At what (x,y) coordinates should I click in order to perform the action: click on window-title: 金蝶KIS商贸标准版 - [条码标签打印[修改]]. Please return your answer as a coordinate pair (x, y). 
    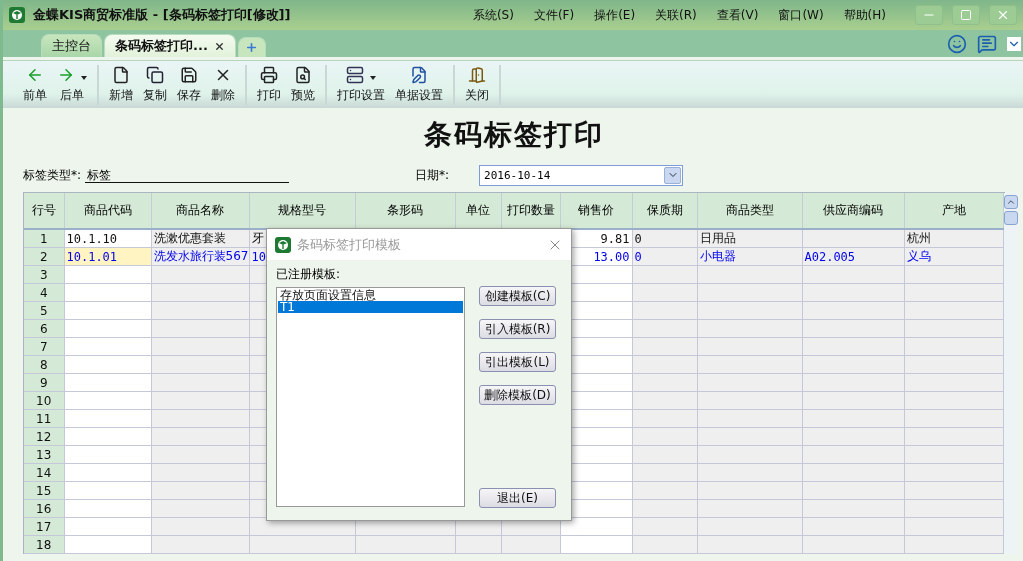
    Looking at the image, I should click on (162, 15).